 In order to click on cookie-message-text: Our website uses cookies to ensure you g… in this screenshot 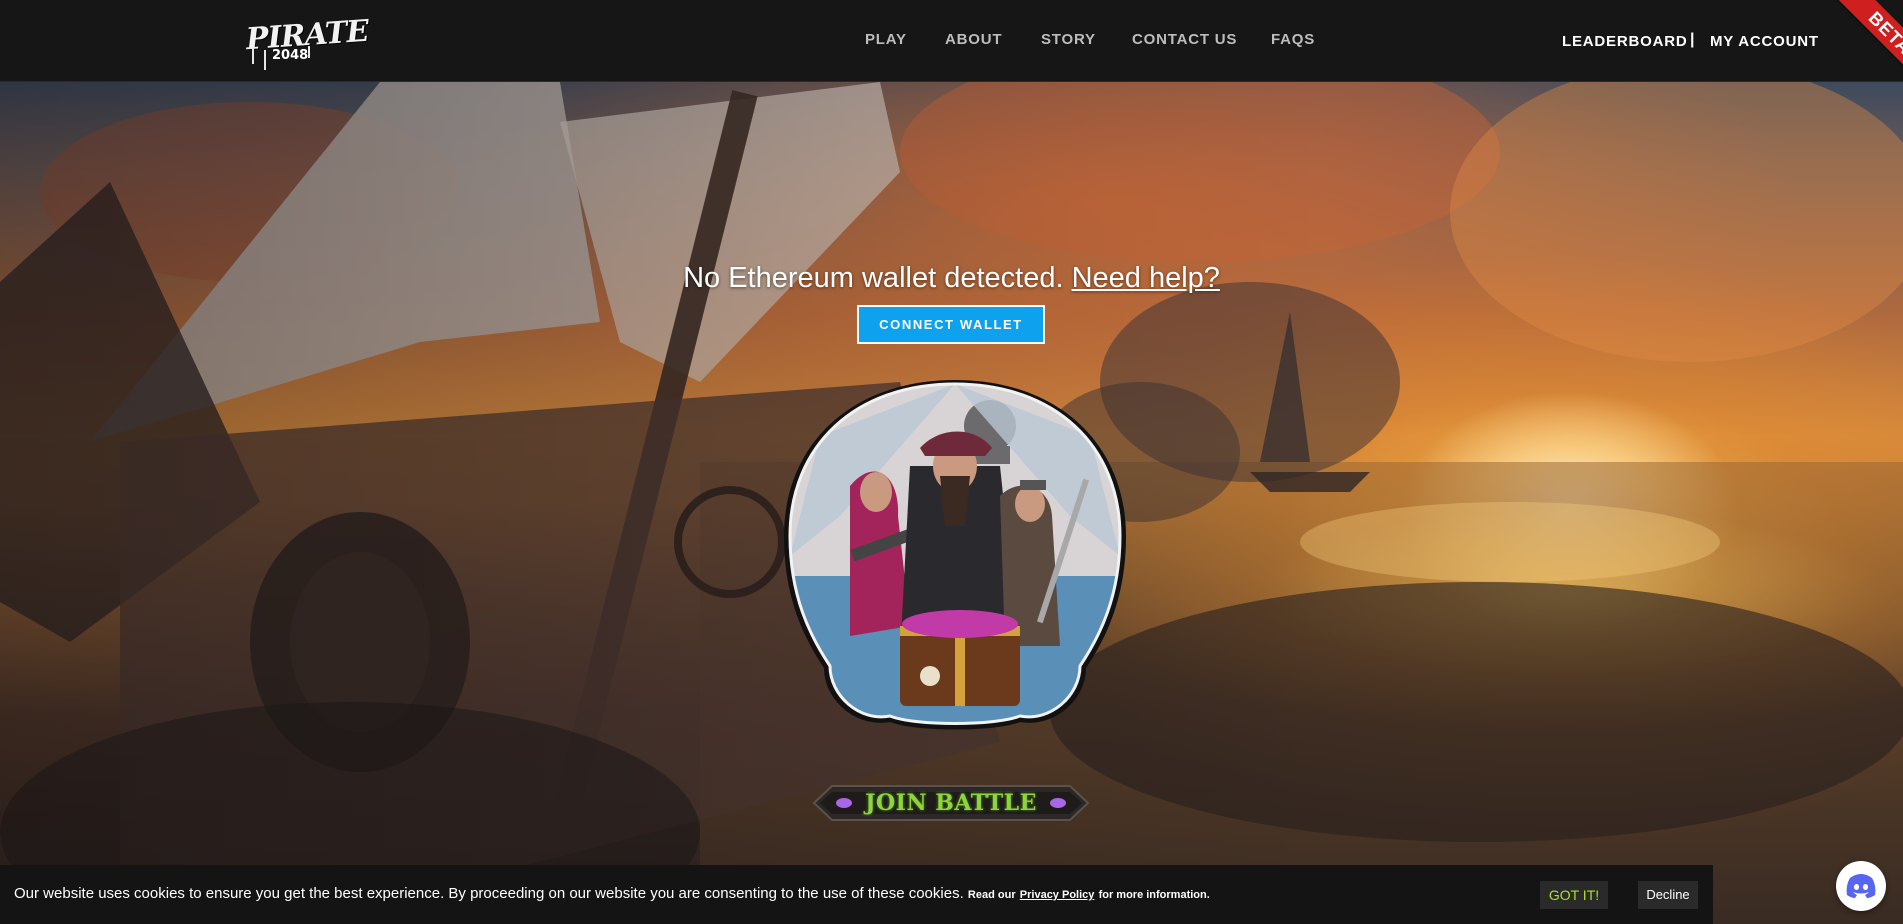, I will do `click(489, 893)`.